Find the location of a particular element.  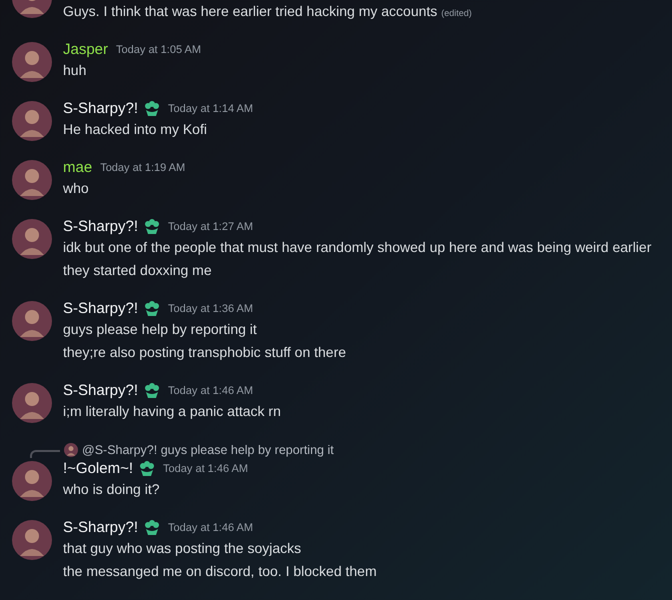

username: !~Golem~! is located at coordinates (98, 469).